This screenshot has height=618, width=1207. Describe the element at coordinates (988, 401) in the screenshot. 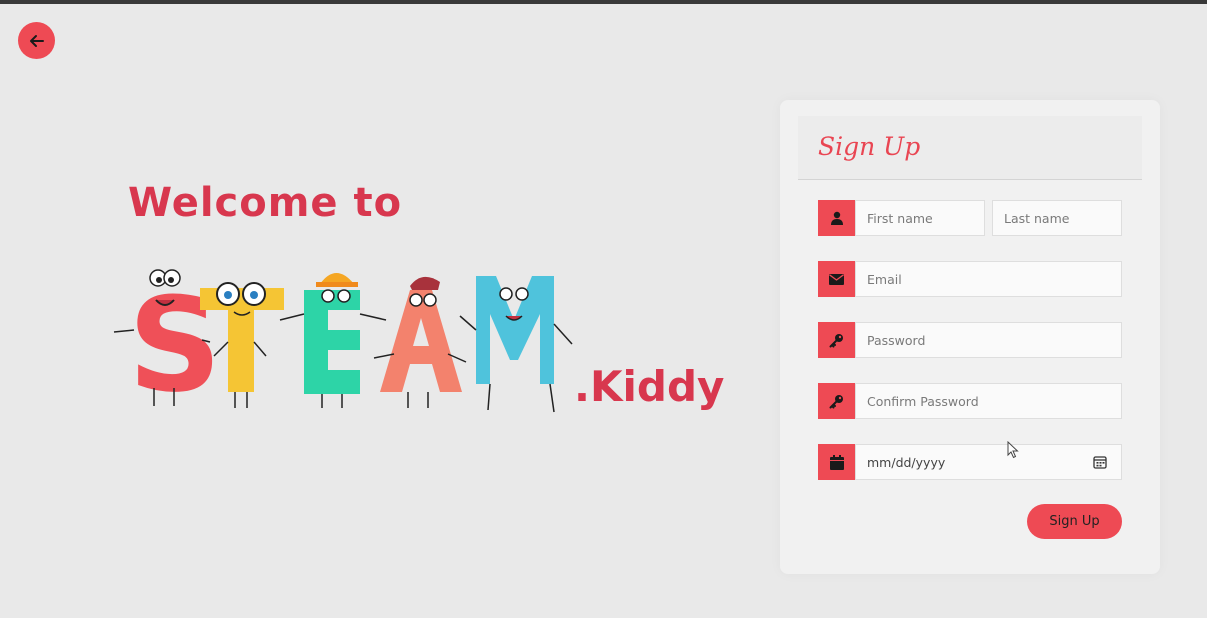

I see `confirm-password-input` at that location.